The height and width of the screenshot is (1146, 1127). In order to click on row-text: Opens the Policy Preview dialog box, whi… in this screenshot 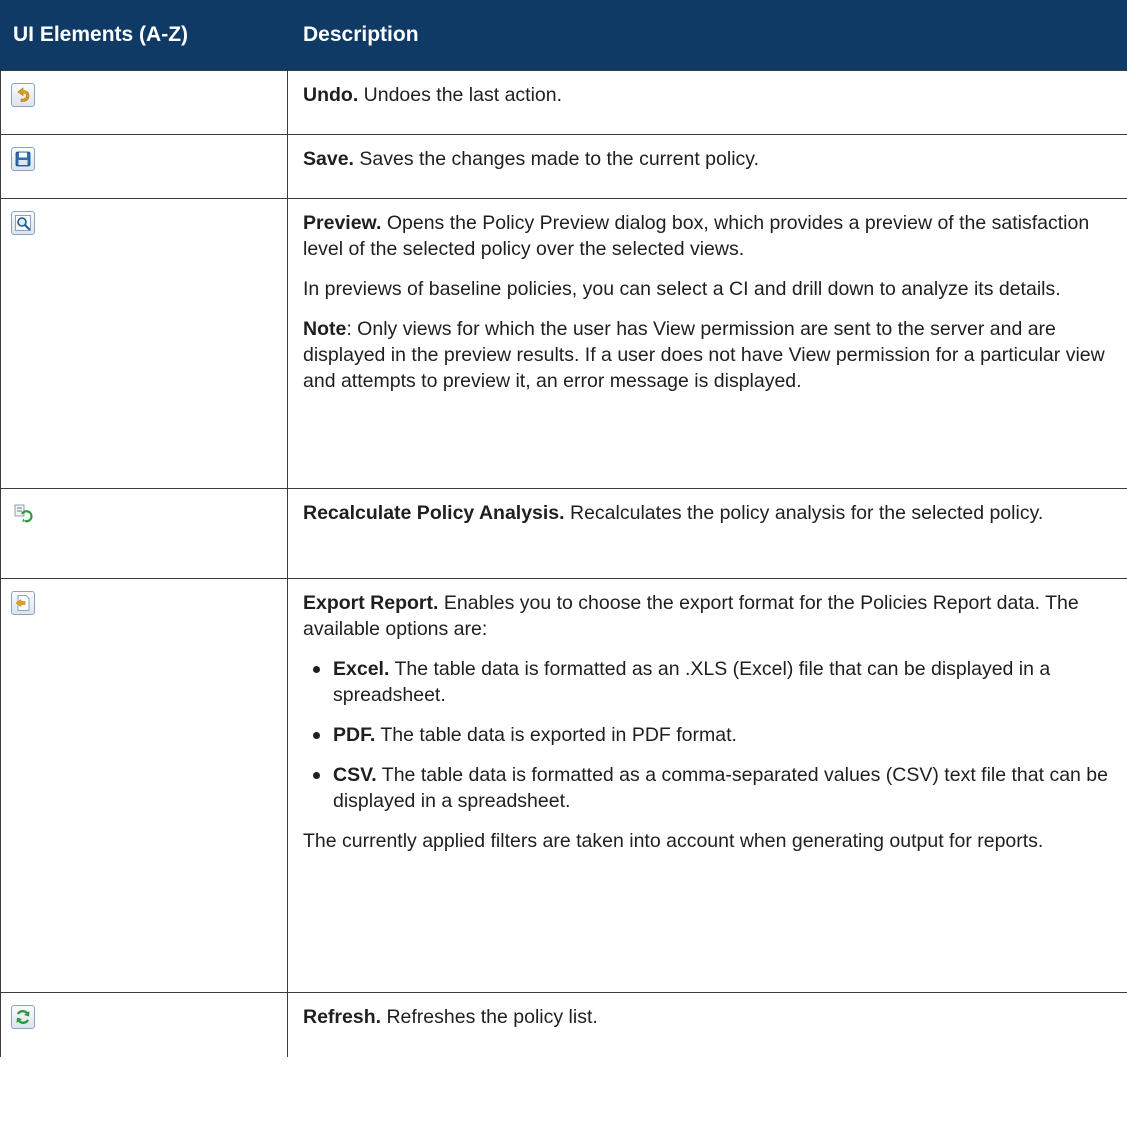, I will do `click(696, 236)`.